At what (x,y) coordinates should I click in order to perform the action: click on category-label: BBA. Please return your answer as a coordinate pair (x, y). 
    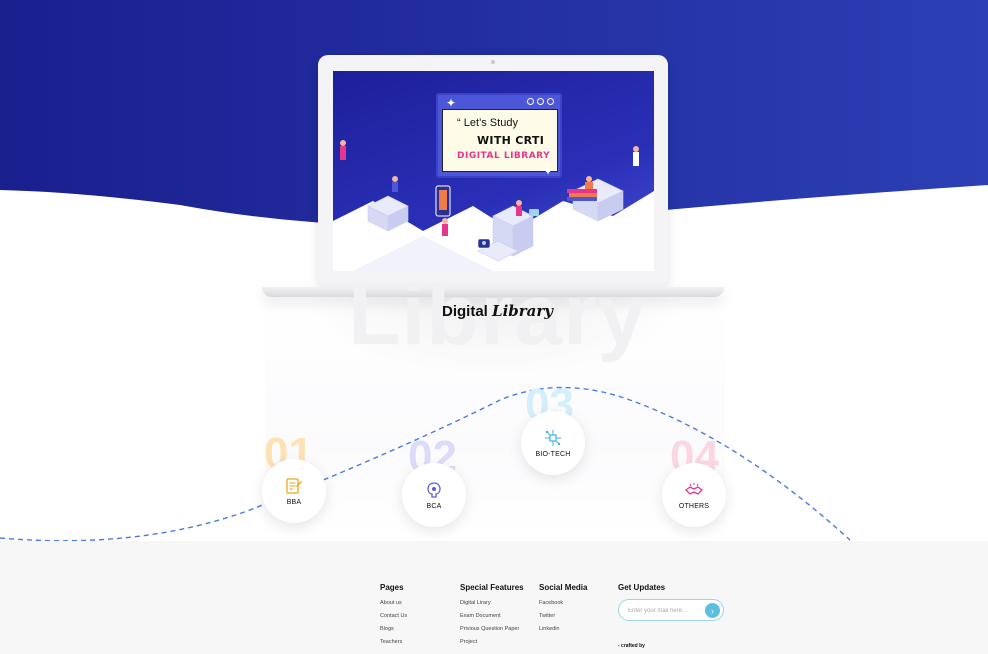
    Looking at the image, I should click on (294, 502).